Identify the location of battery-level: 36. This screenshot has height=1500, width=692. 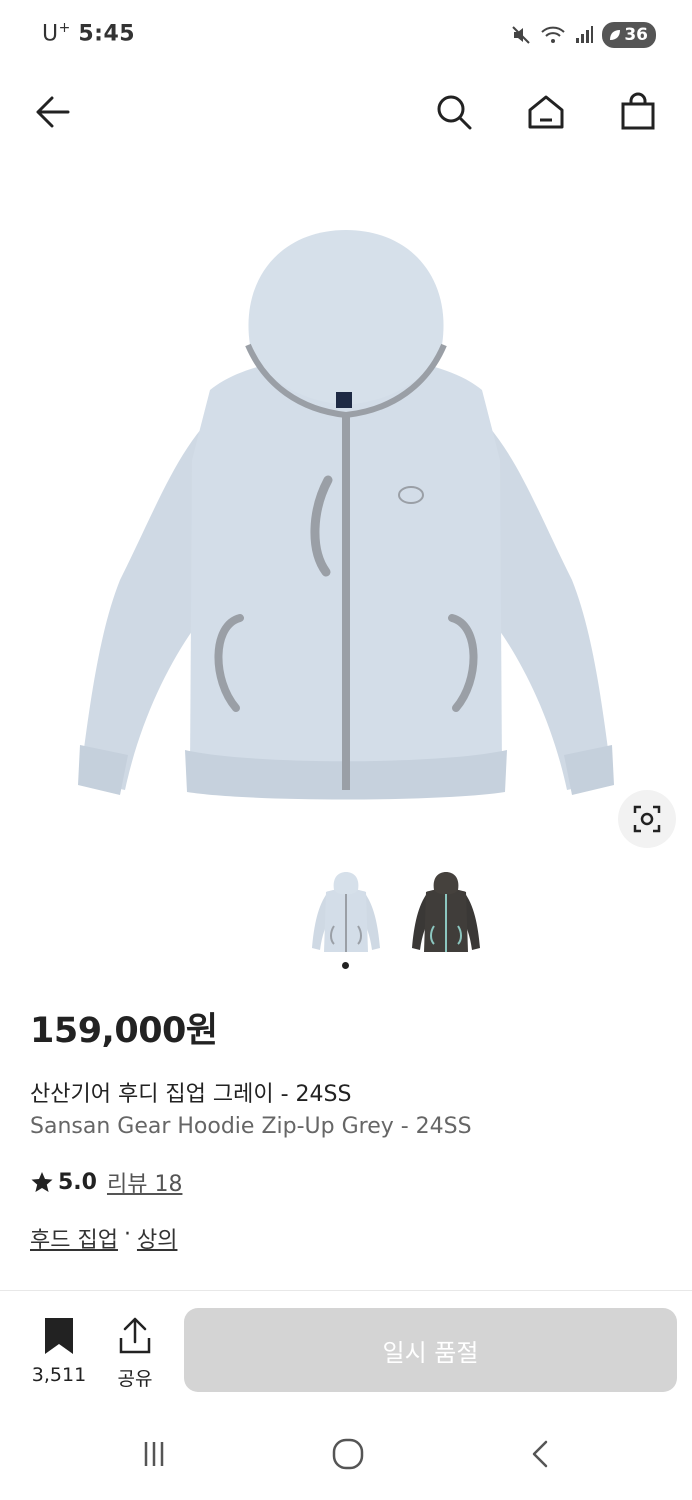
(636, 35).